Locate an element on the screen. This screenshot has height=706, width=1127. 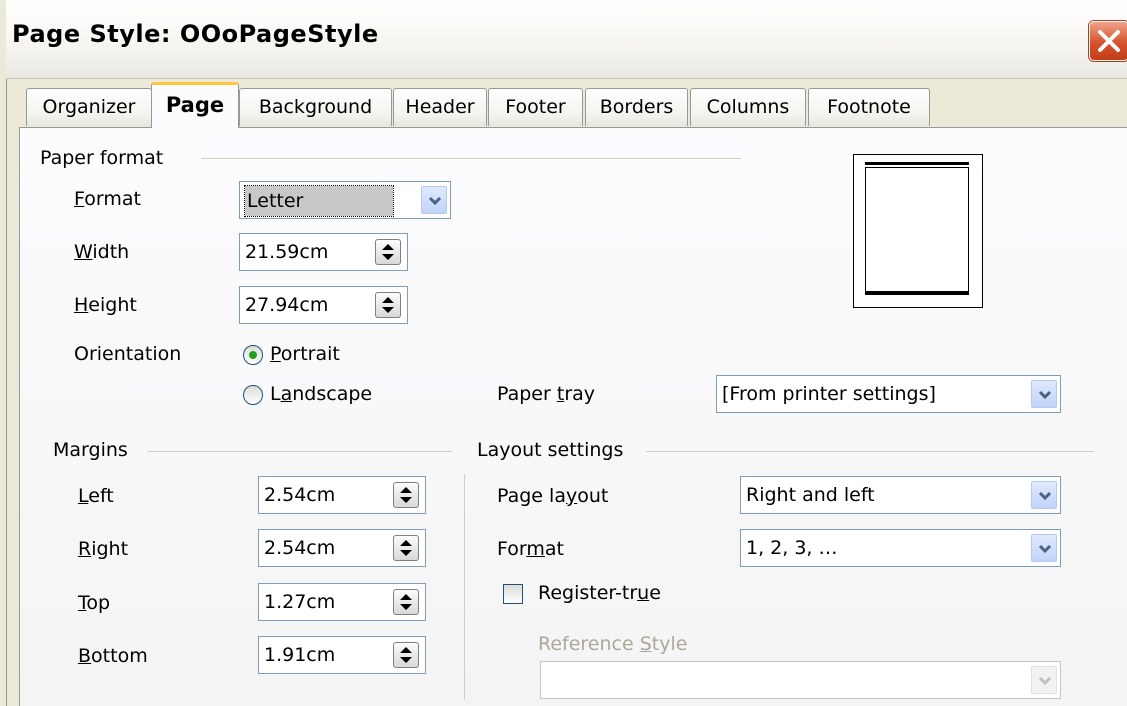
tab-footer: Footer is located at coordinates (535, 107).